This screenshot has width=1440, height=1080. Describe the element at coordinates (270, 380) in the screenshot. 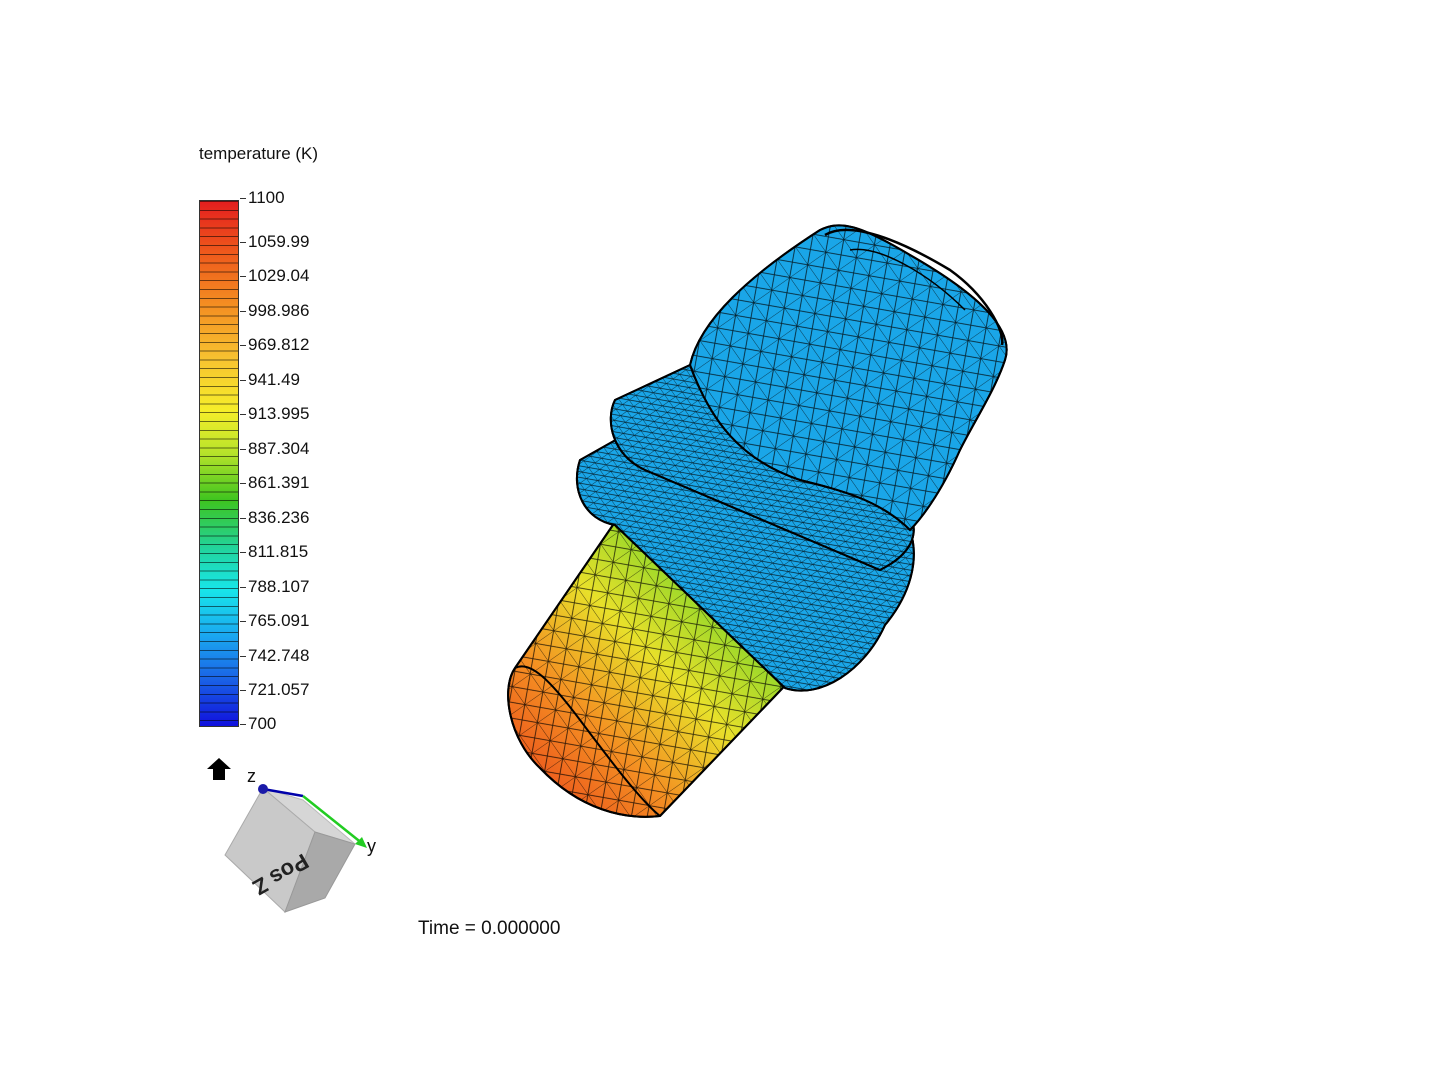

I see `legend-tick: 941.49` at that location.